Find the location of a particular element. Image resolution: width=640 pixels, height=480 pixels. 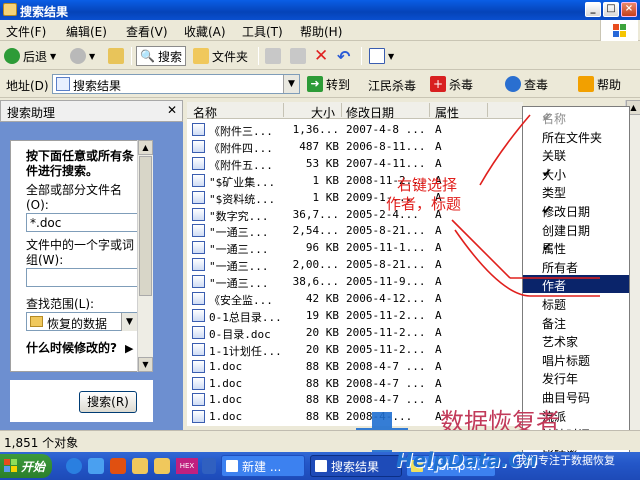

scope-label: 查找范围(L): is located at coordinates (60, 304).